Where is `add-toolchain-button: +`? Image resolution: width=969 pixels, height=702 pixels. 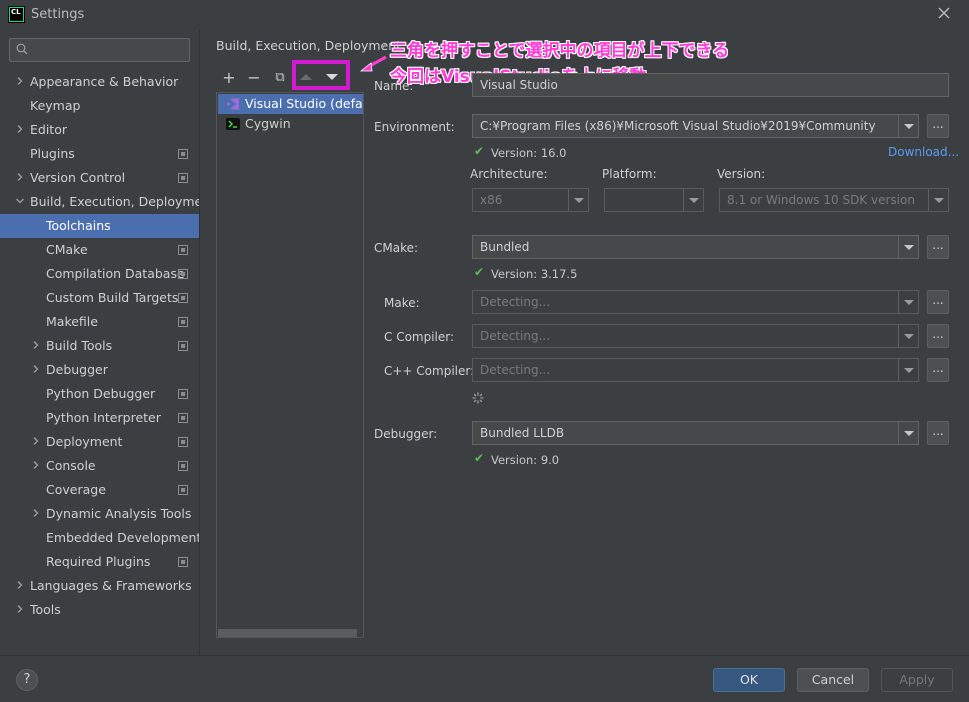
add-toolchain-button: + is located at coordinates (229, 78).